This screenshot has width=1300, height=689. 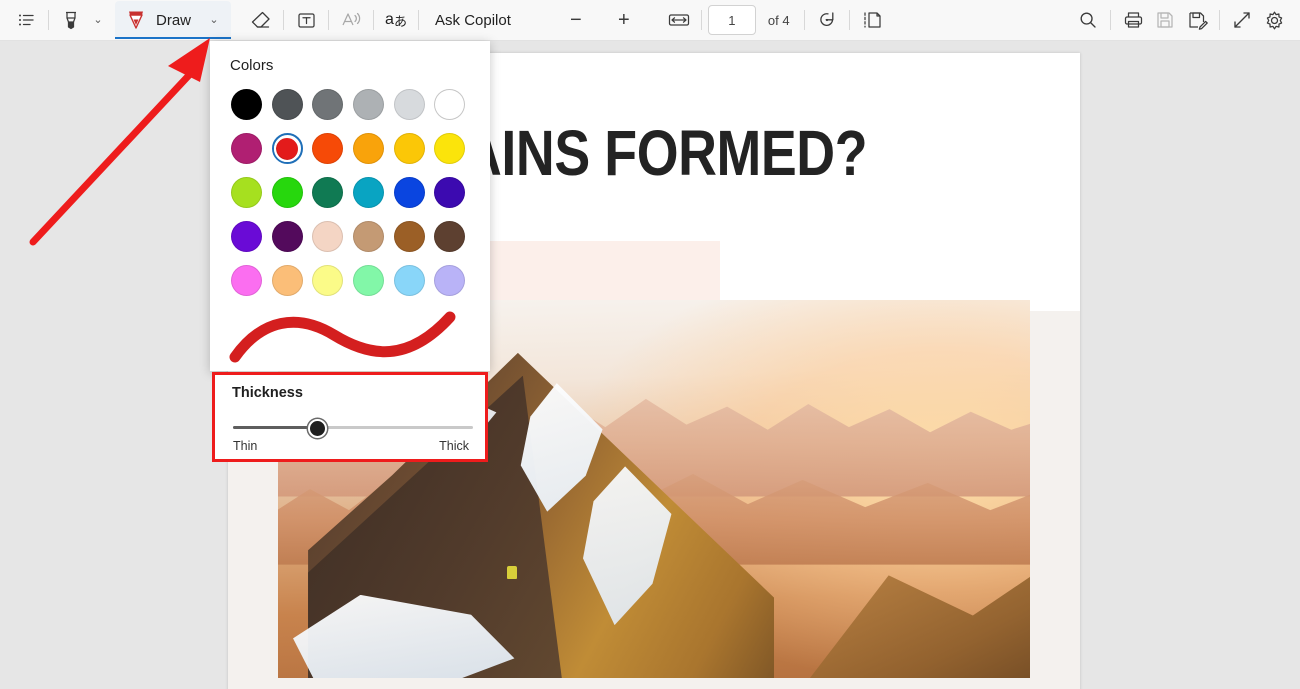 What do you see at coordinates (246, 104) in the screenshot?
I see `color-swatch-black` at bounding box center [246, 104].